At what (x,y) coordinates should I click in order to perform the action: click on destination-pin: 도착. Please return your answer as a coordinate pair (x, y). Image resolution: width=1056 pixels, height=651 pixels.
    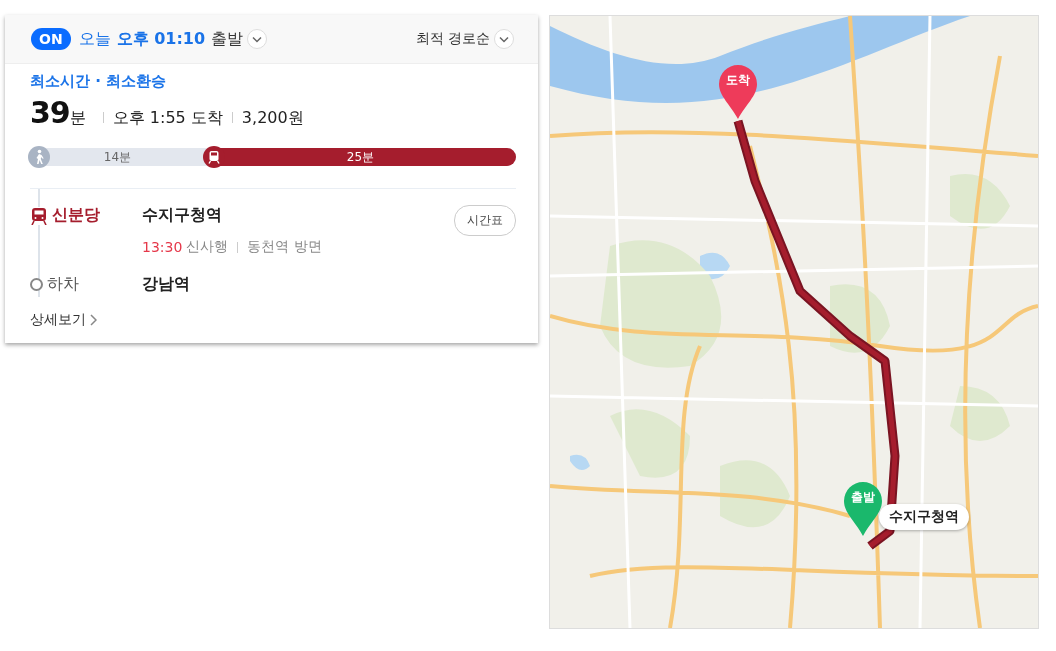
    Looking at the image, I should click on (738, 92).